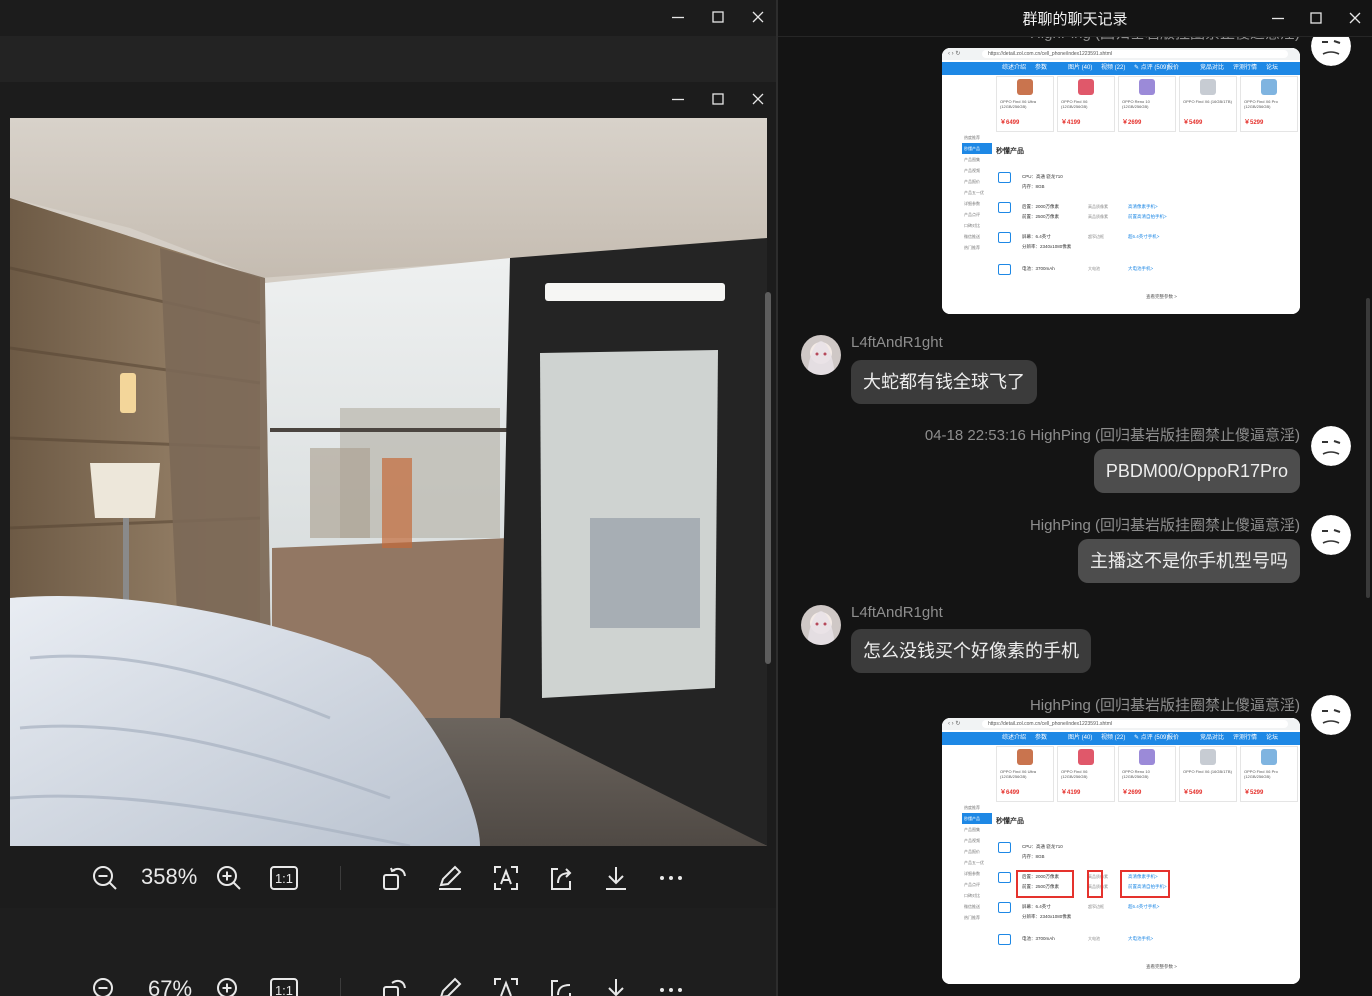  What do you see at coordinates (1196, 471) in the screenshot?
I see `message-bubble: PBDM00/OppoR17Pro` at bounding box center [1196, 471].